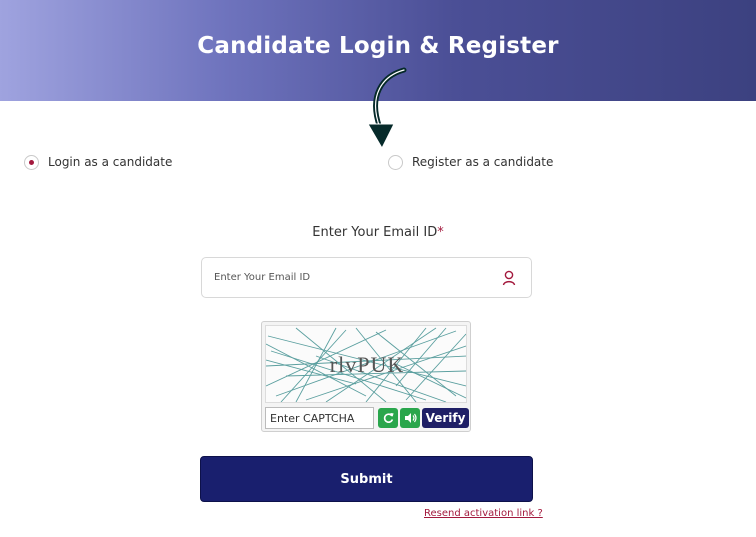 This screenshot has width=756, height=537. What do you see at coordinates (387, 108) in the screenshot?
I see `pointer-arrow-icon` at bounding box center [387, 108].